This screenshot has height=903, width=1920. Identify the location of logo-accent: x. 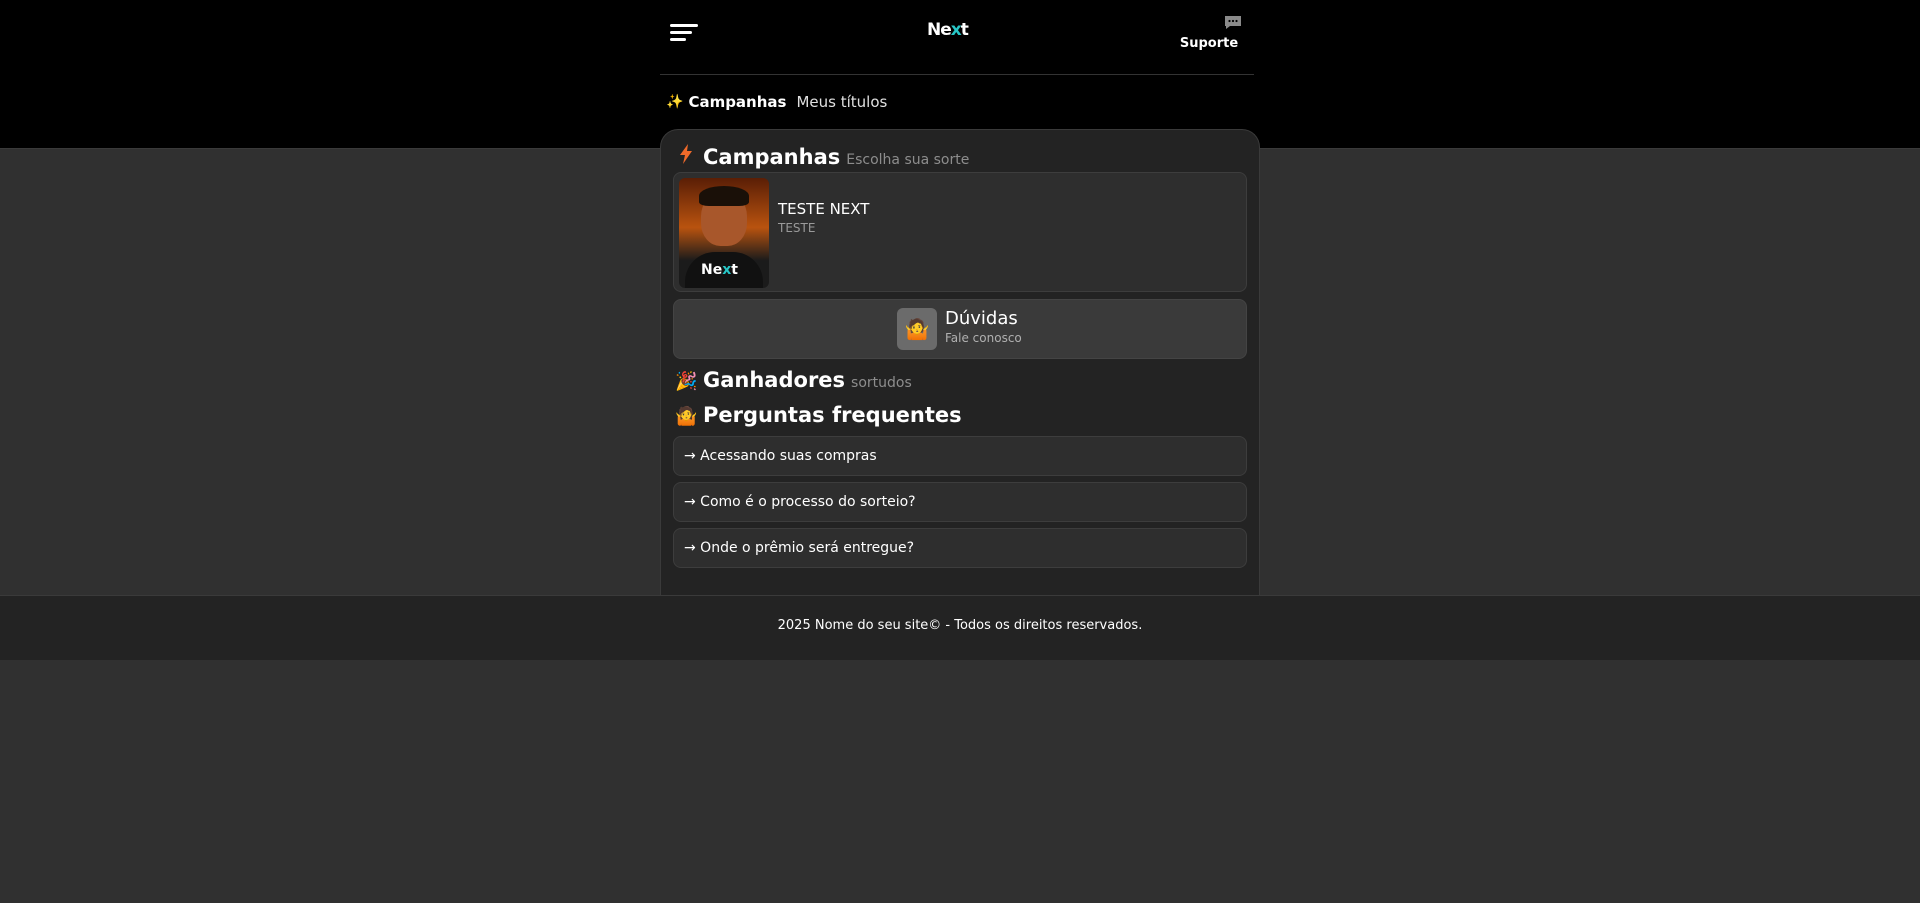
(956, 30).